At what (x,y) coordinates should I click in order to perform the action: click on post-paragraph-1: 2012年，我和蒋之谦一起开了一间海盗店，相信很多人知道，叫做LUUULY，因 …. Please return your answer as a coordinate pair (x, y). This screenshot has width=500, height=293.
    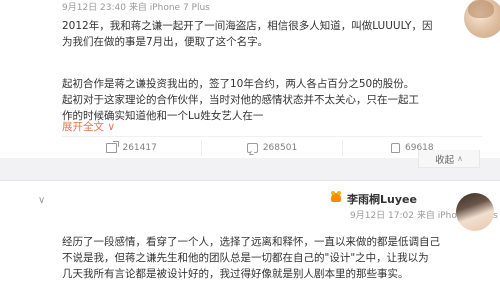
    Looking at the image, I should click on (272, 34).